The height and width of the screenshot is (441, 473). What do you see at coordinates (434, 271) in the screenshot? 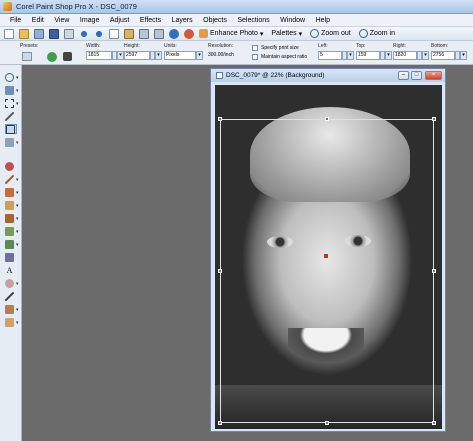
I see `crop-handle-right` at bounding box center [434, 271].